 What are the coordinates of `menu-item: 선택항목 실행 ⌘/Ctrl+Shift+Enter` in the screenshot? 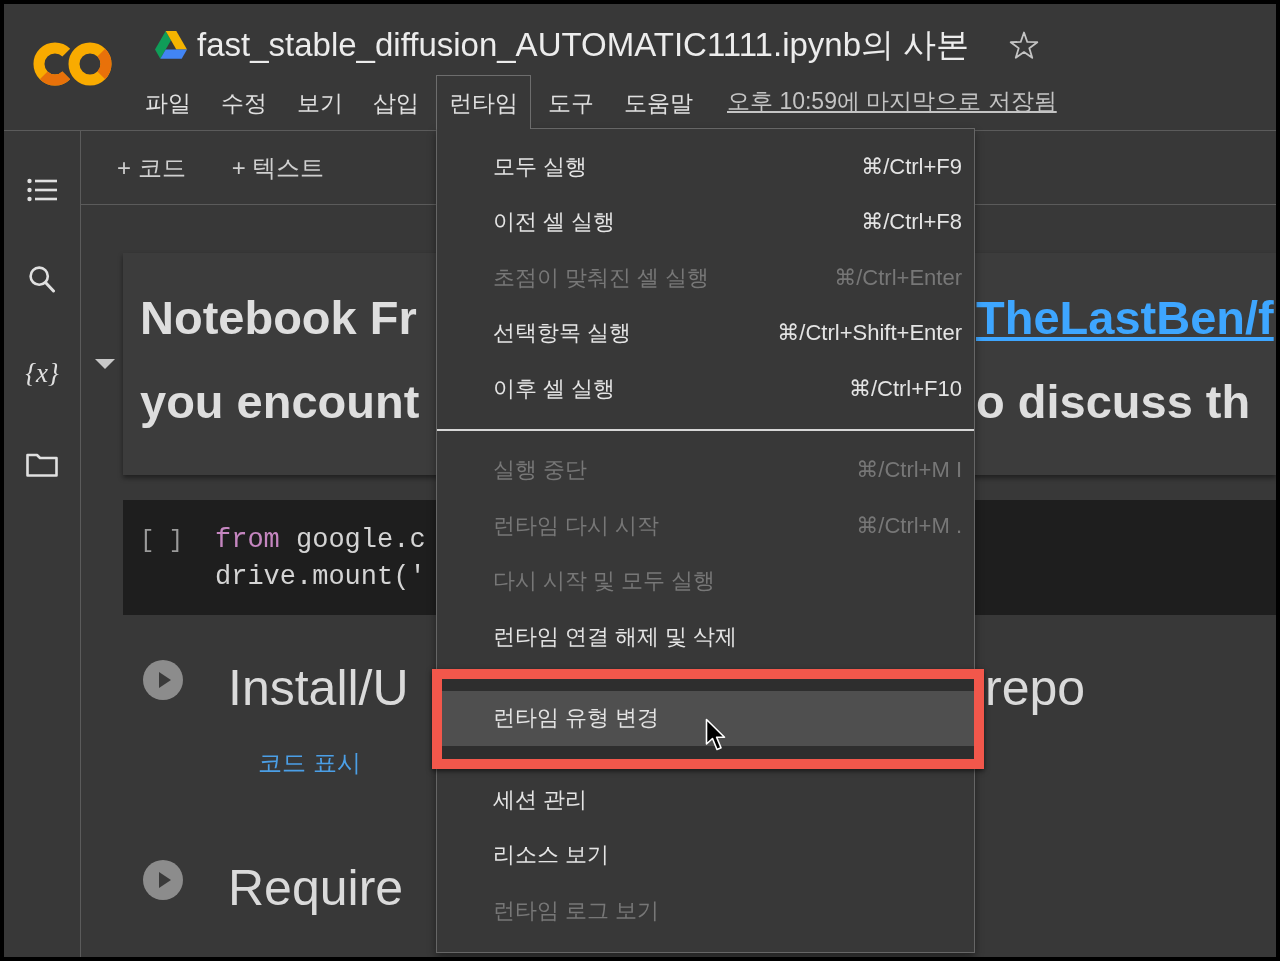 It's located at (705, 333).